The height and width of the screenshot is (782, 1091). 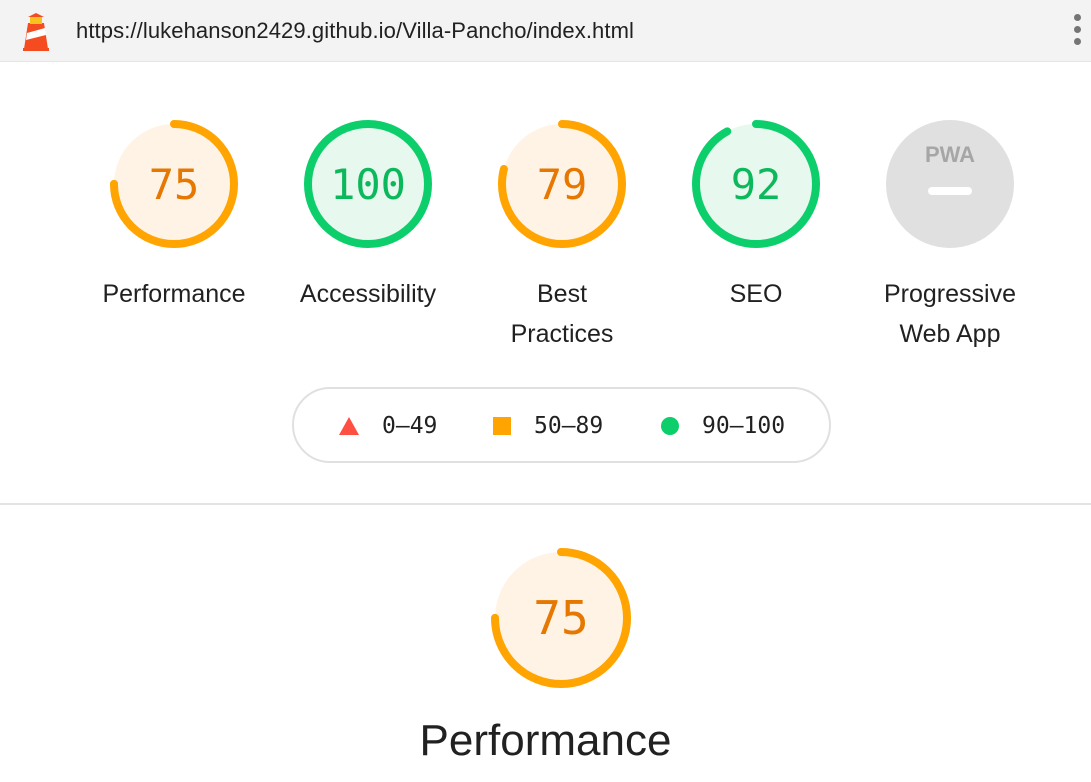 I want to click on performance-section-gauge: 75, so click(x=561, y=620).